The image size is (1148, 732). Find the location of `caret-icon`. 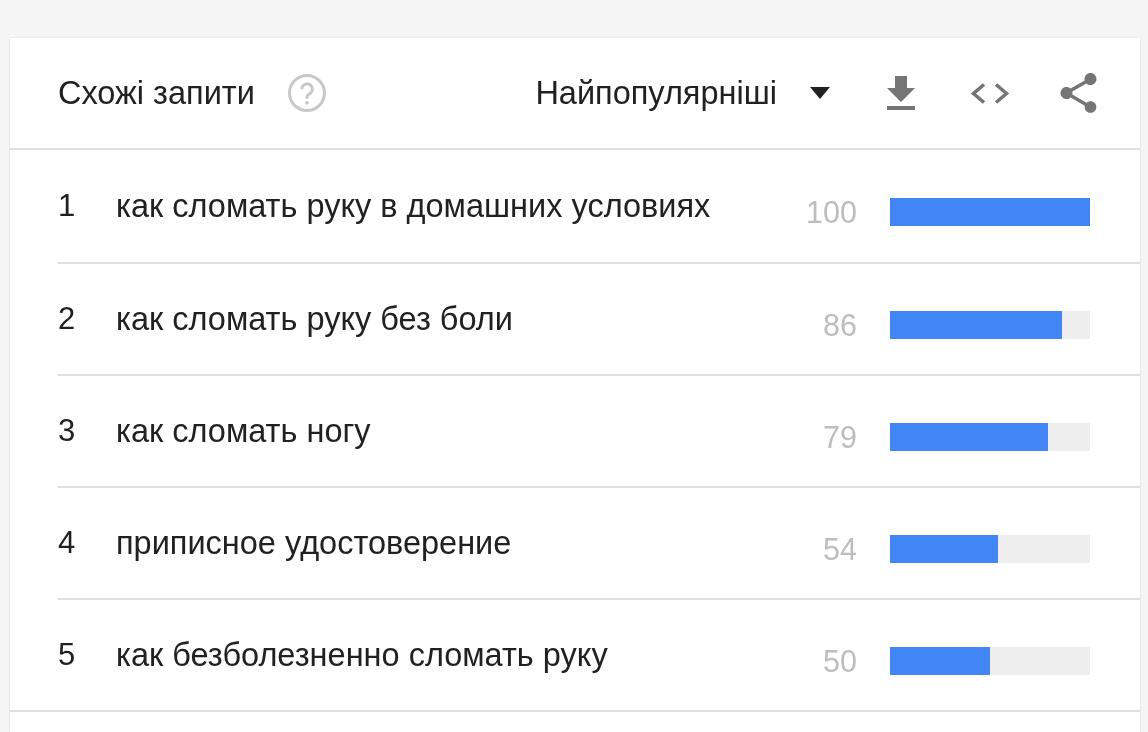

caret-icon is located at coordinates (820, 93).